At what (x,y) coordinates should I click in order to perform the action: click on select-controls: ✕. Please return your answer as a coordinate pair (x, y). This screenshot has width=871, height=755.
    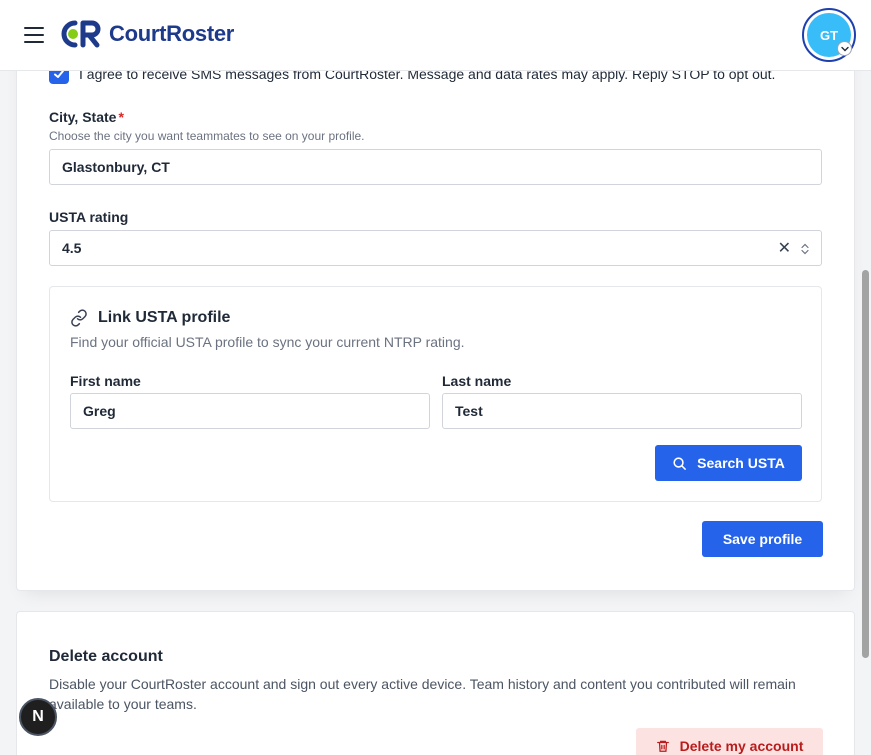
    Looking at the image, I should click on (793, 249).